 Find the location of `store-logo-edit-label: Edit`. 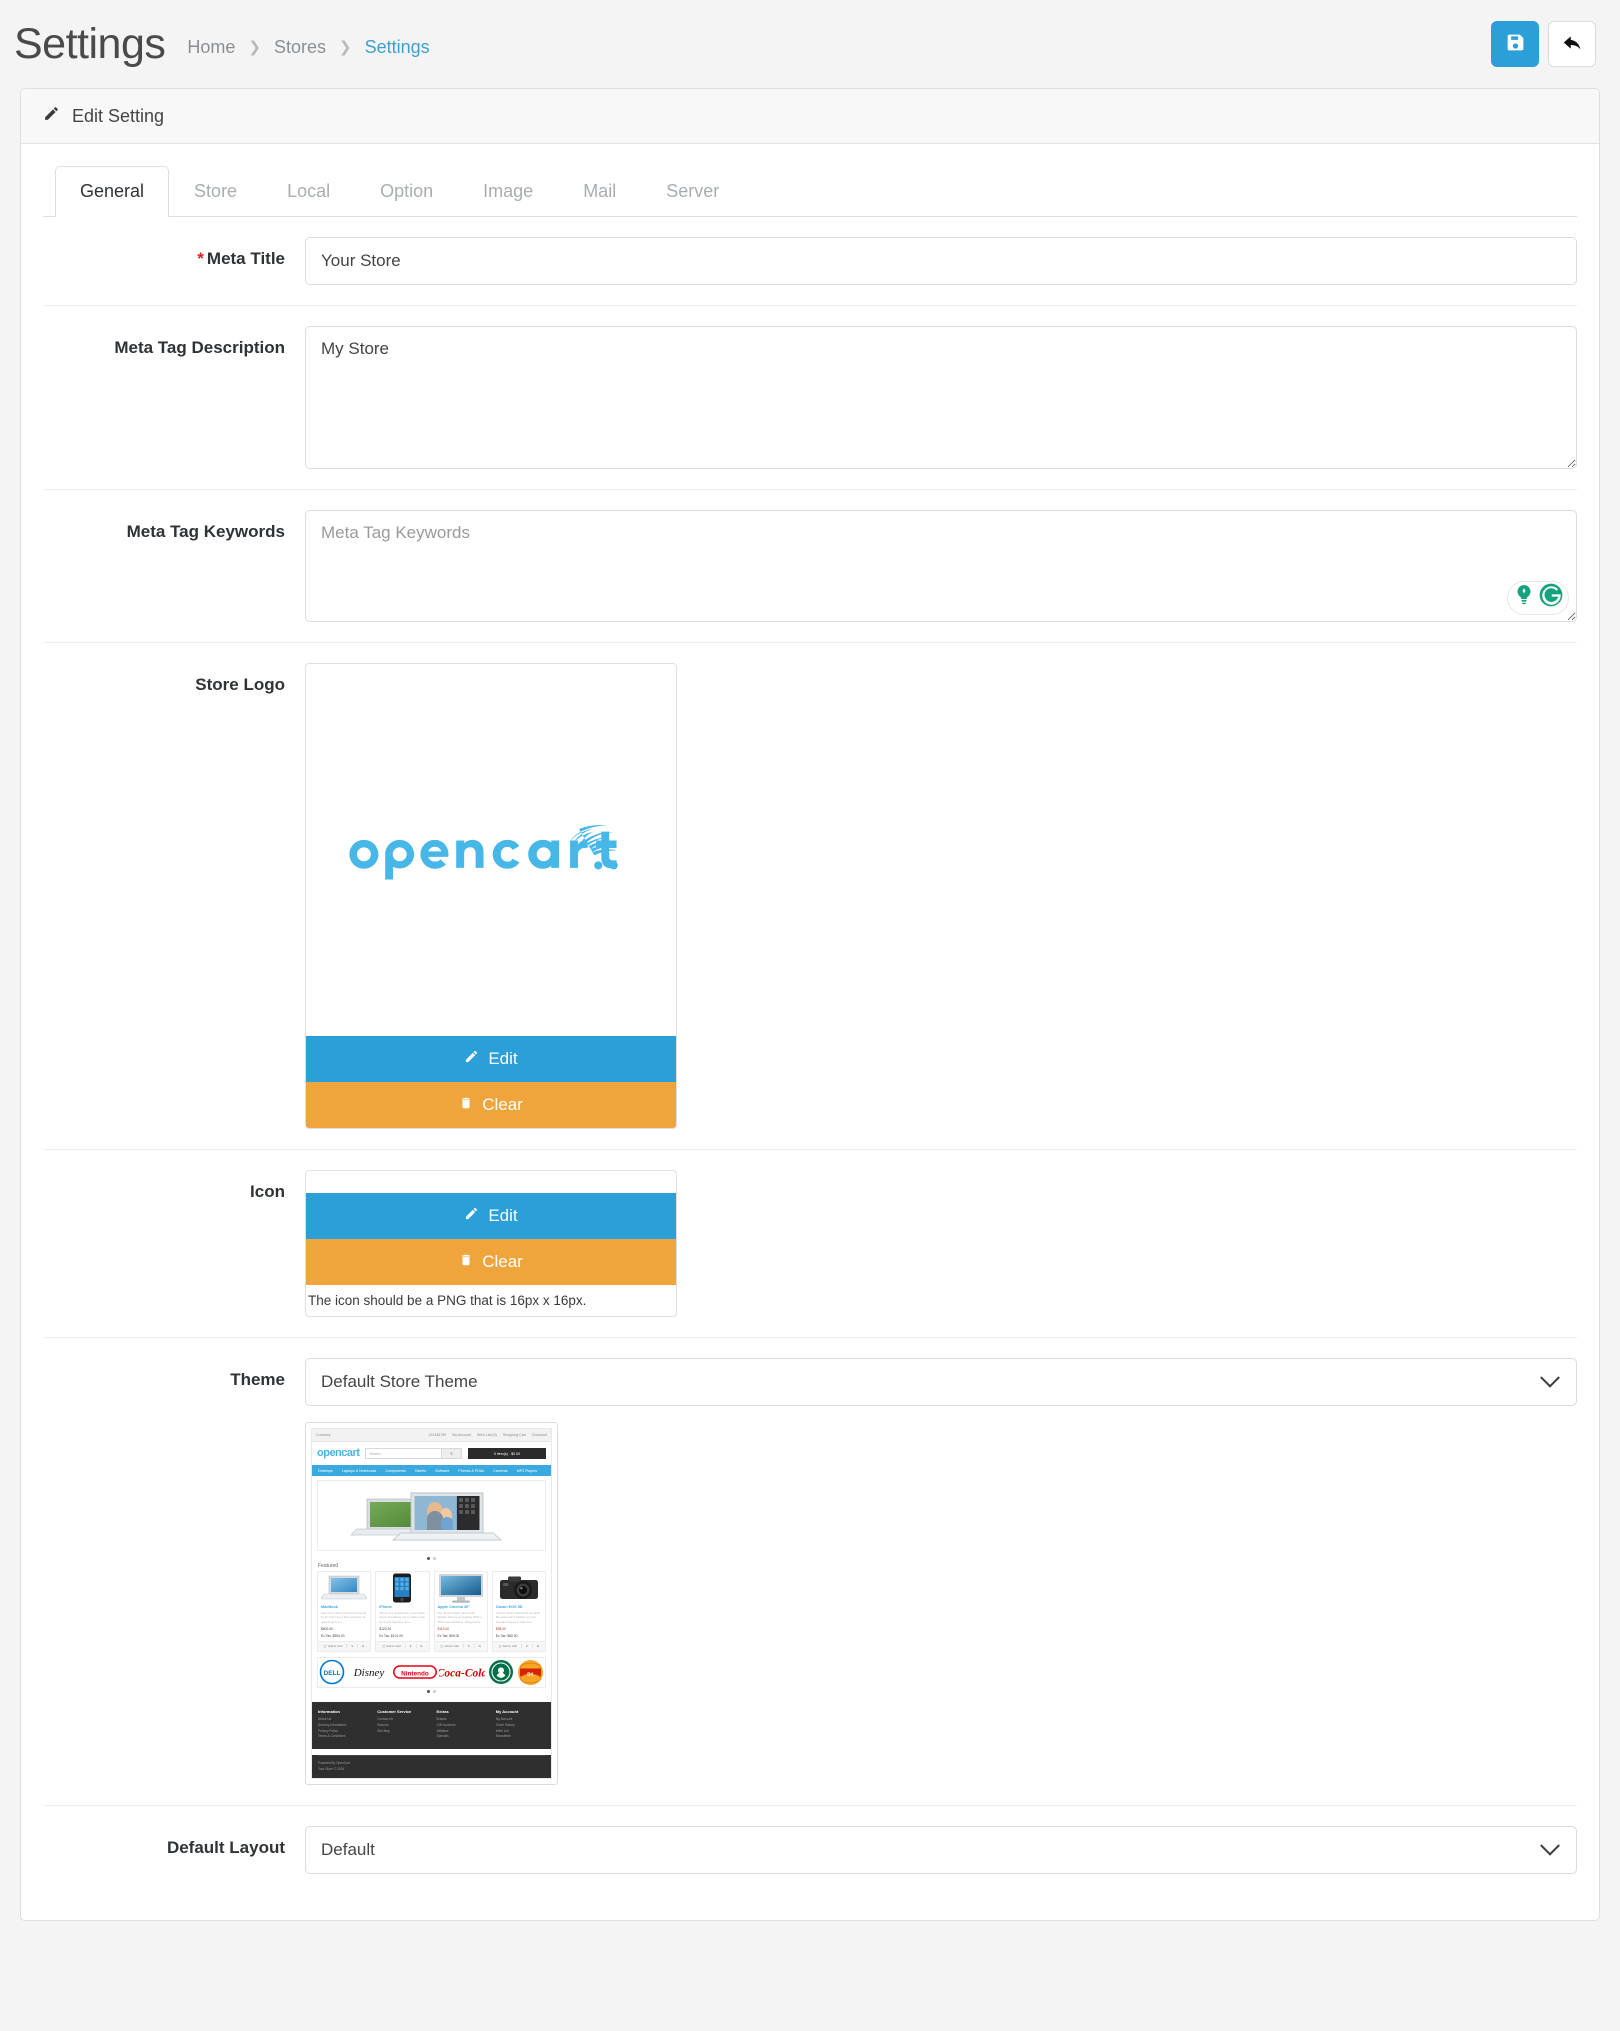

store-logo-edit-label: Edit is located at coordinates (503, 1058).